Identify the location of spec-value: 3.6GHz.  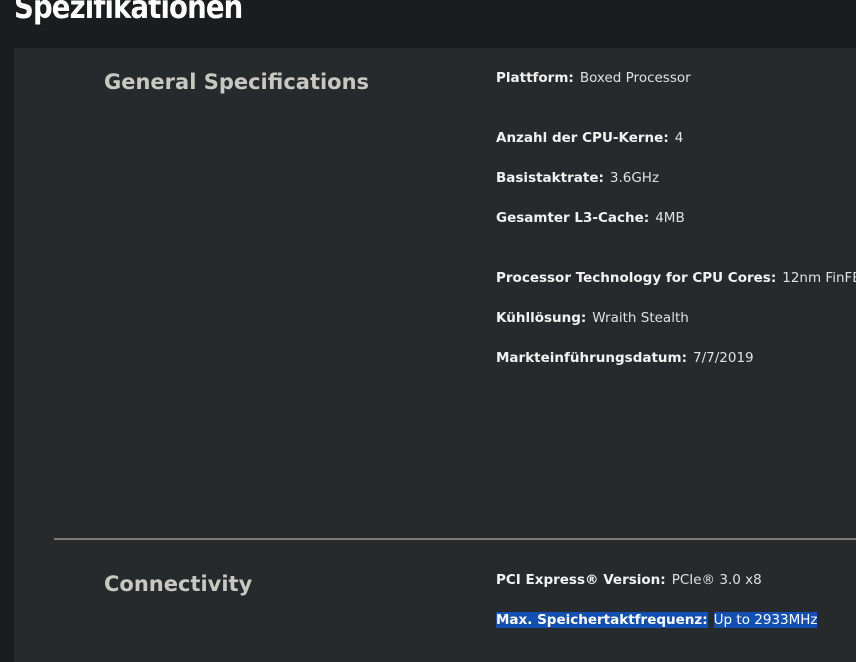
(634, 178).